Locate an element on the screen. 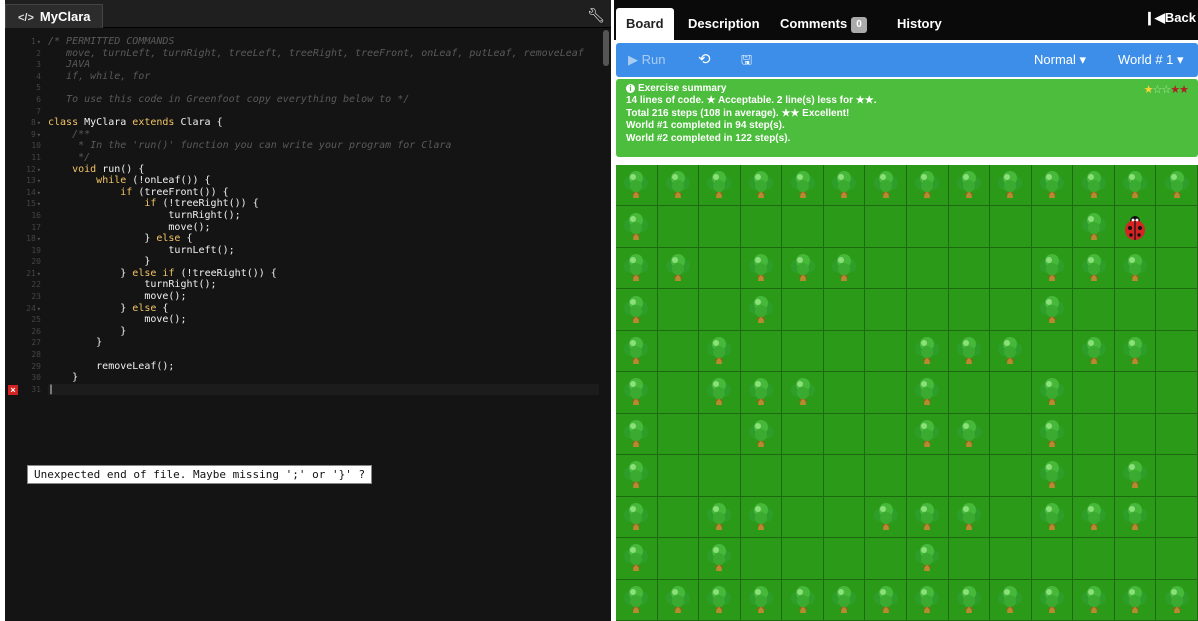 This screenshot has width=1198, height=621. star-icon: ☆ is located at coordinates (1166, 90).